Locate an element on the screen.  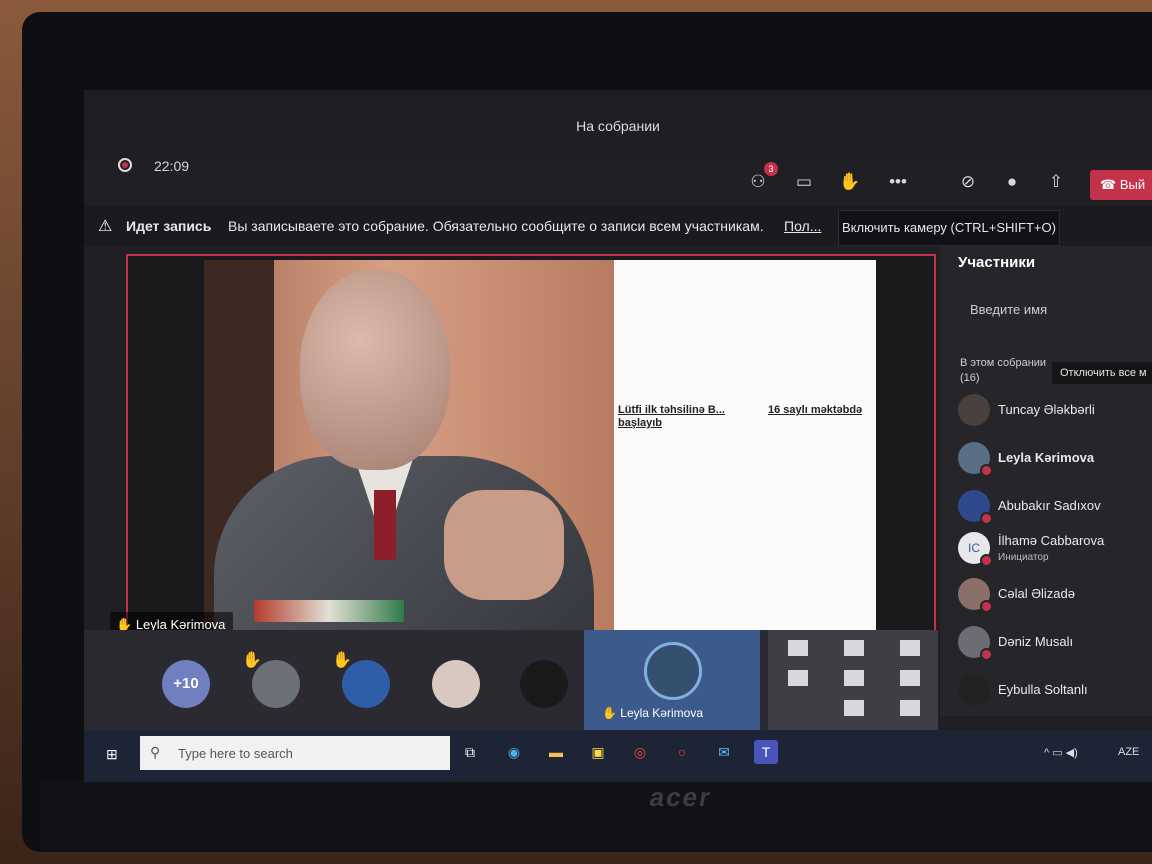
window-title: На собрании is located at coordinates (618, 126).